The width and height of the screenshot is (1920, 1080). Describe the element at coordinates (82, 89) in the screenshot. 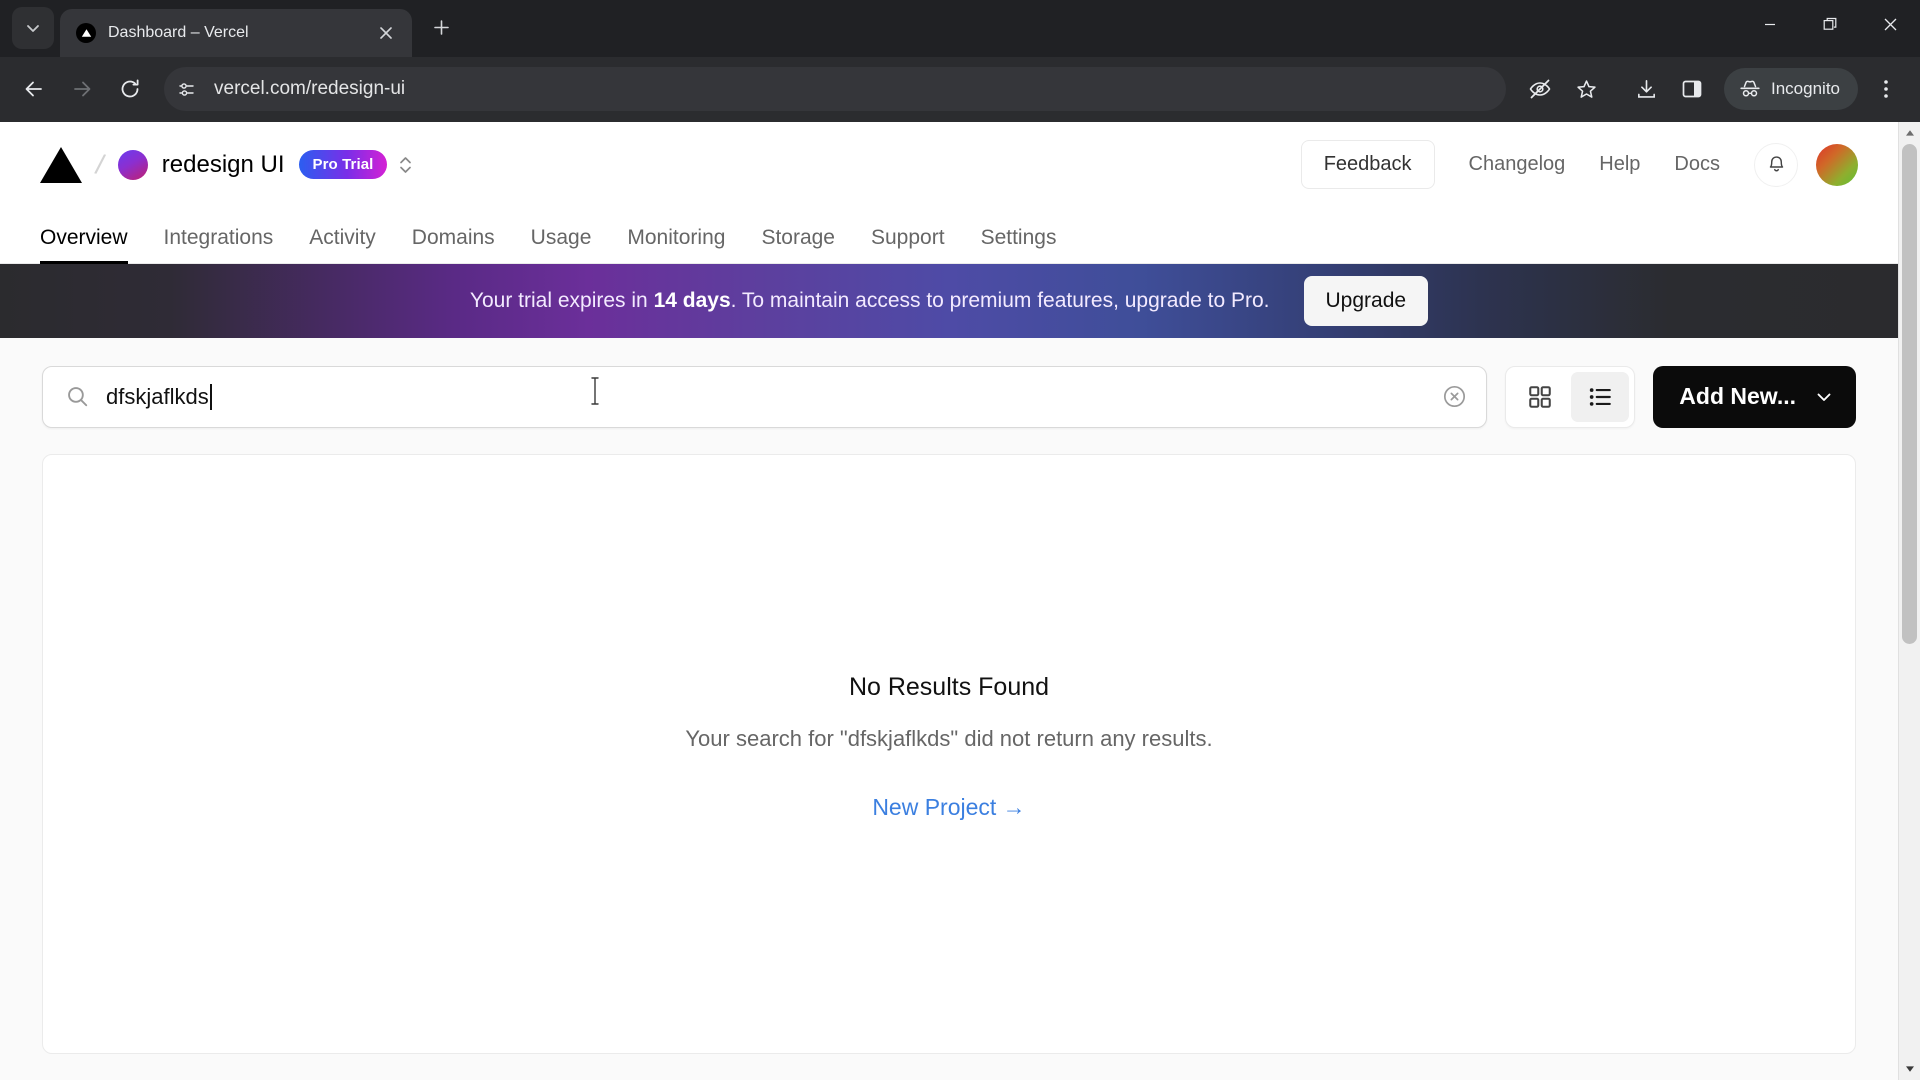

I see `forward-button` at that location.